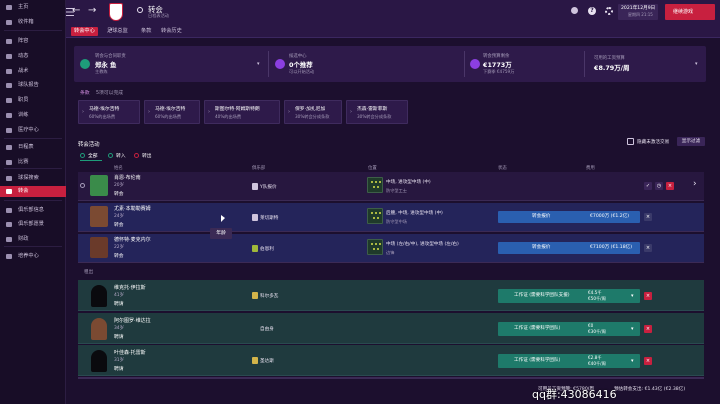 The image size is (720, 404). I want to click on heart-icon, so click(574, 10).